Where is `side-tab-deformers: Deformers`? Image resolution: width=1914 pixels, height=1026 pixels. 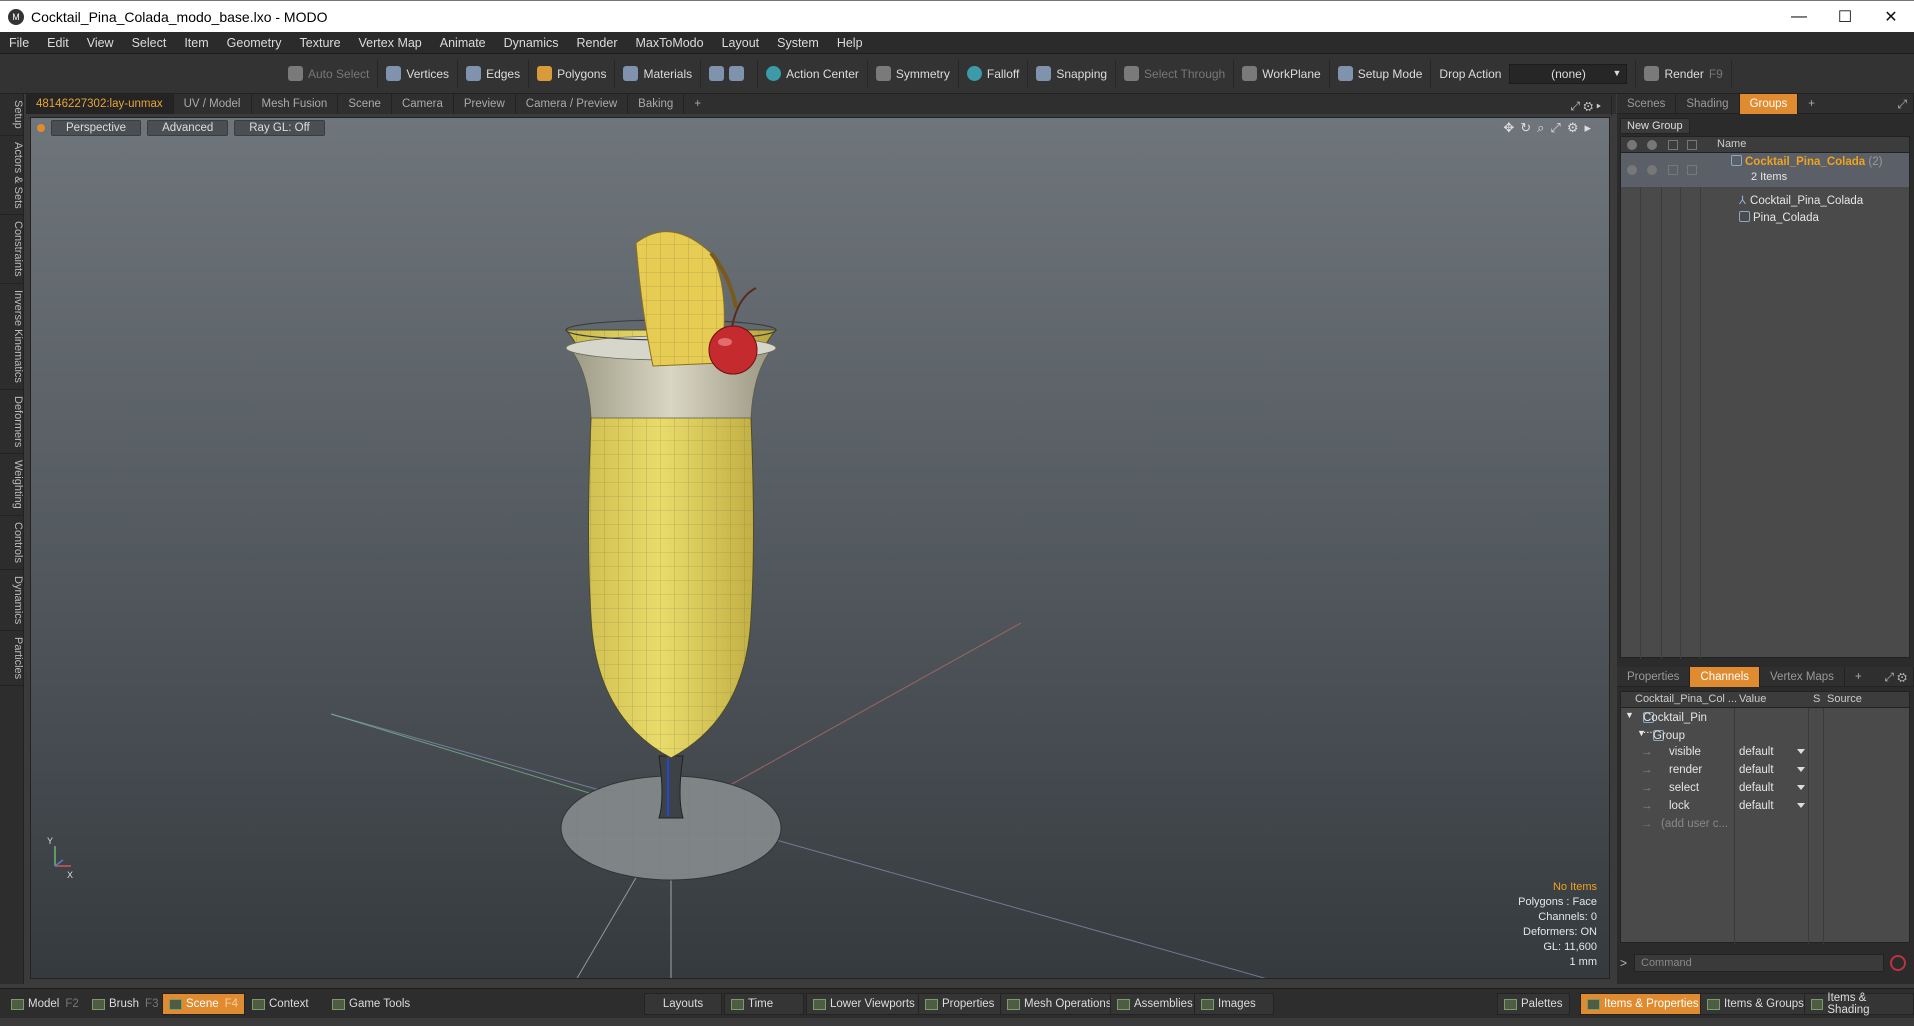 side-tab-deformers: Deformers is located at coordinates (12, 422).